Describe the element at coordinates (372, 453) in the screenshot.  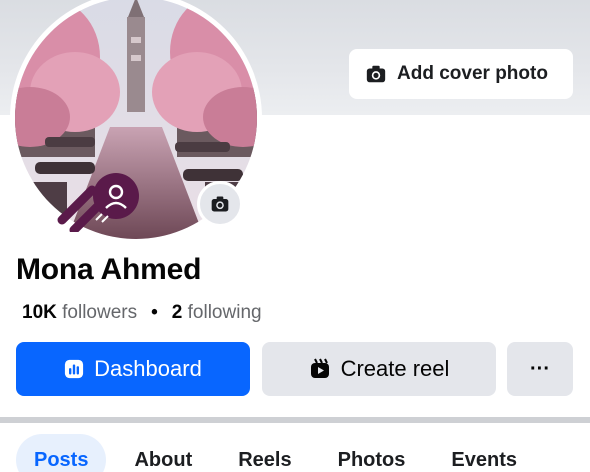
I see `tab-photos: Photos` at that location.